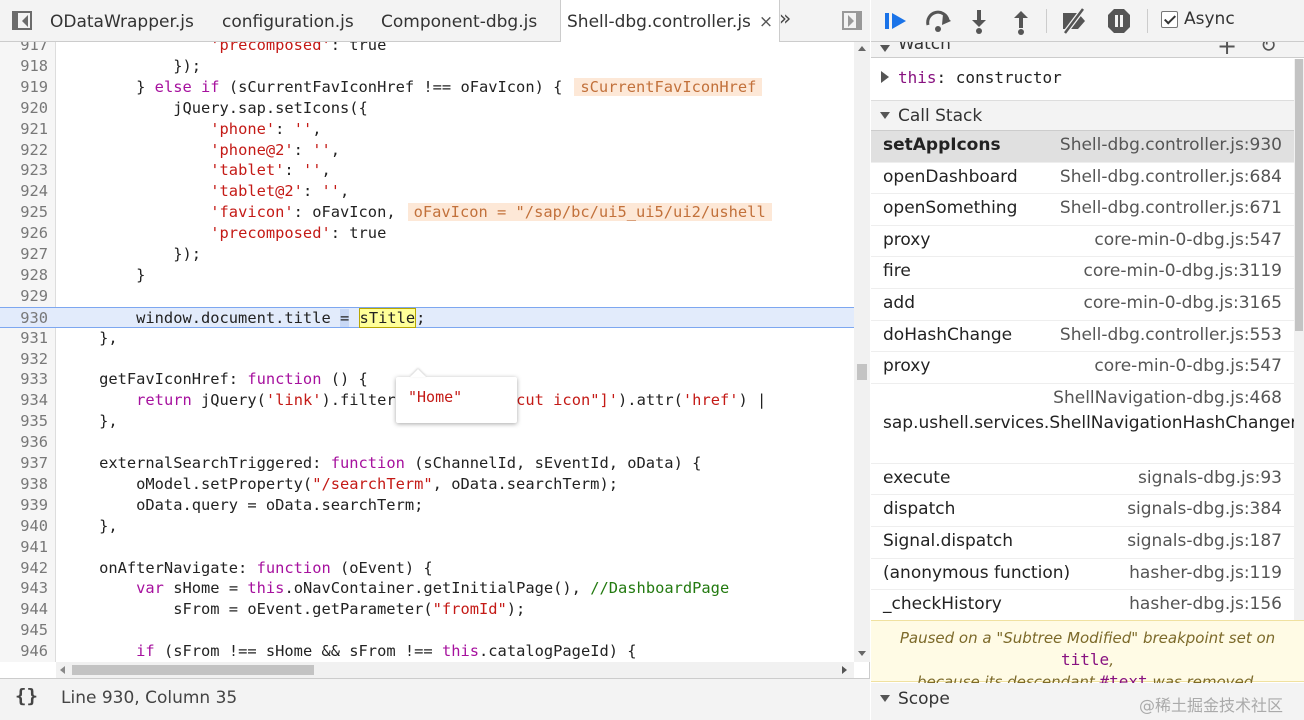 The height and width of the screenshot is (720, 1304). I want to click on code-line: 942 onAfterNavigate: function (oEvent) {, so click(427, 568).